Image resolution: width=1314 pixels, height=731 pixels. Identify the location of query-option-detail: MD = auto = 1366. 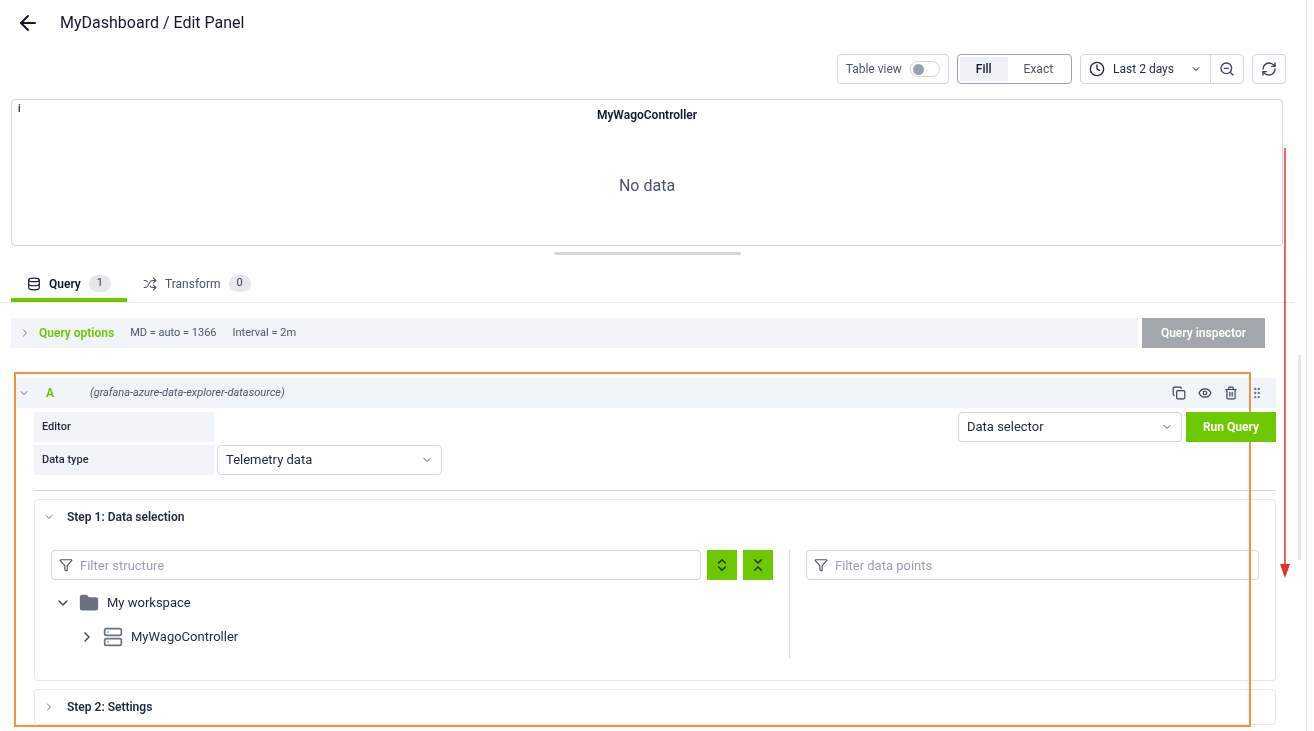
(173, 332).